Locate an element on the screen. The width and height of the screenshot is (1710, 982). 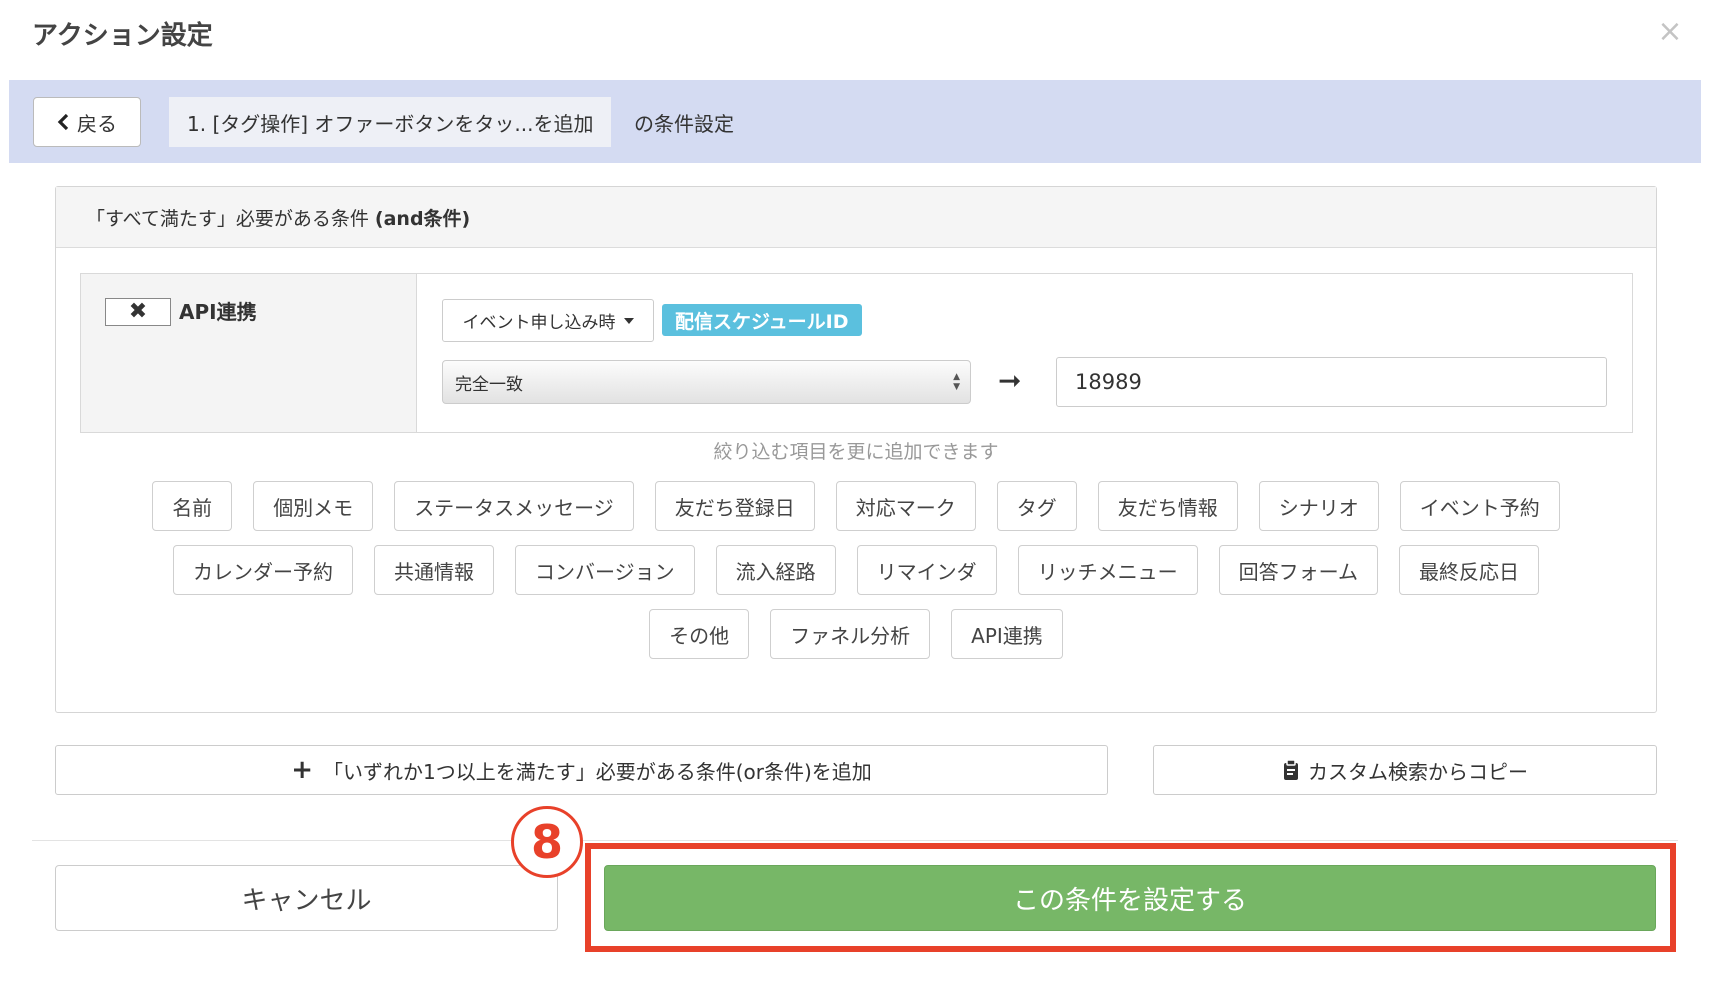
match-type-value: 完全一致 is located at coordinates (489, 384).